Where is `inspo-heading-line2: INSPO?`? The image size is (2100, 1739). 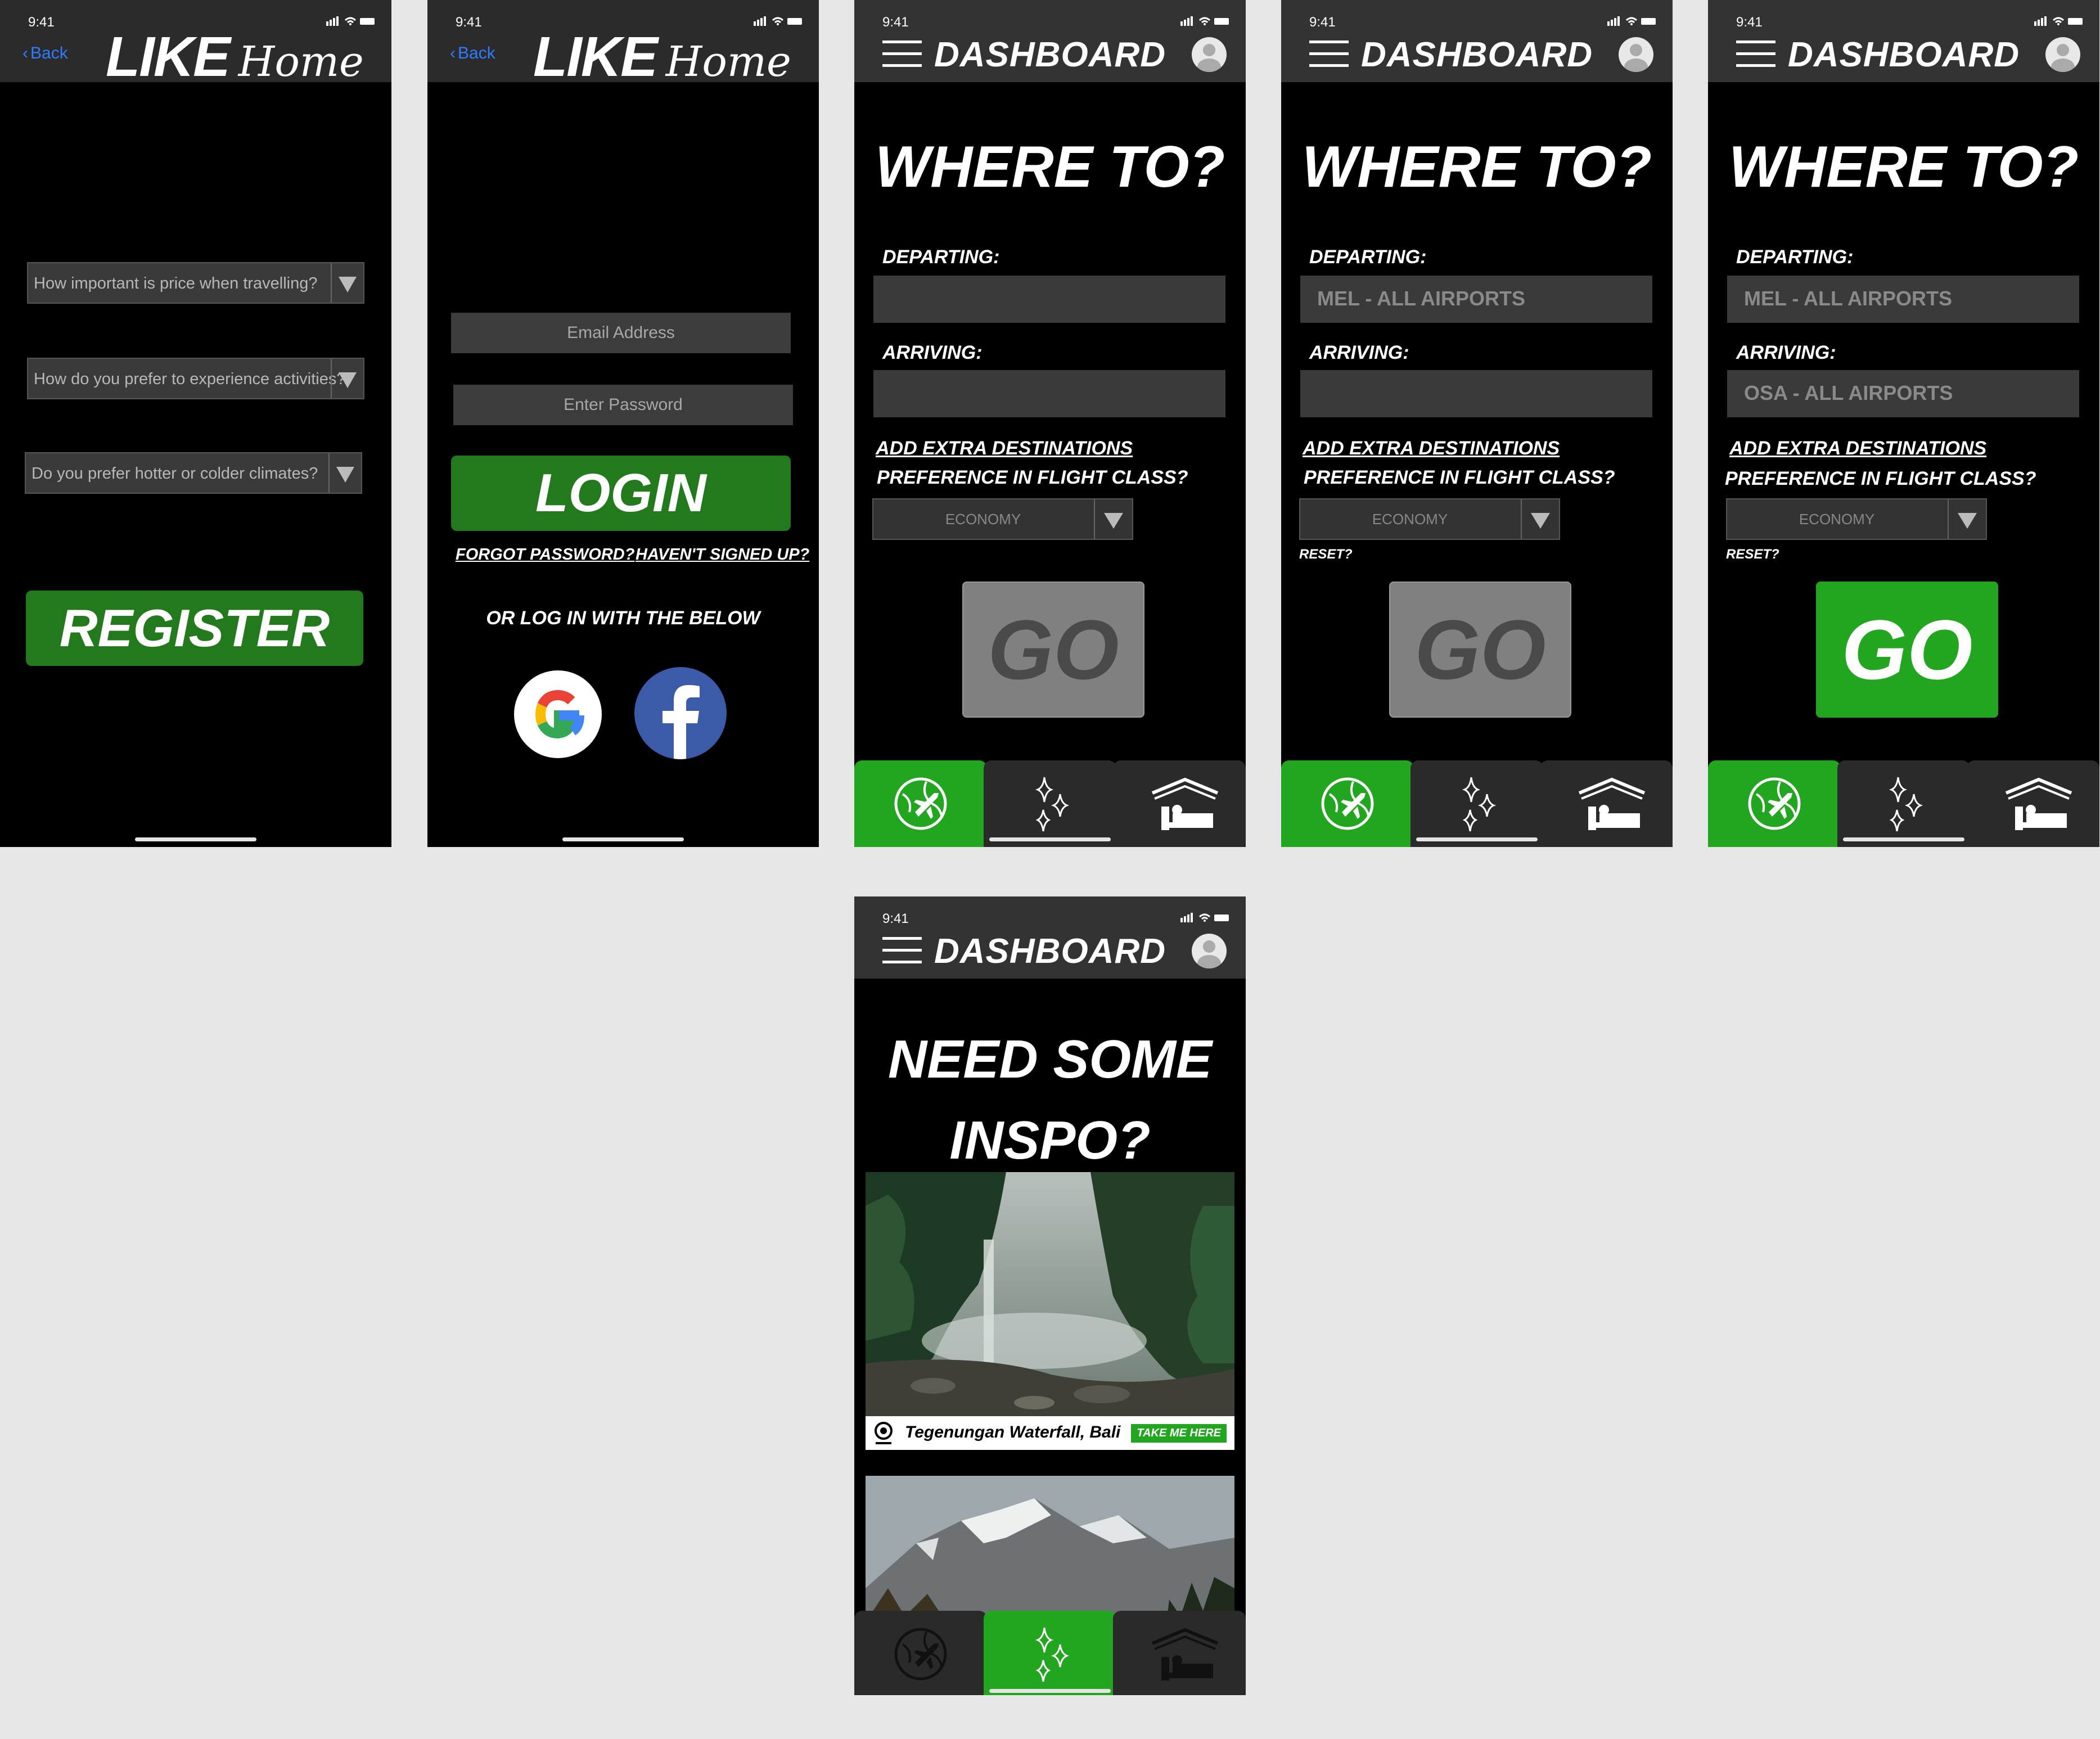 inspo-heading-line2: INSPO? is located at coordinates (1050, 1140).